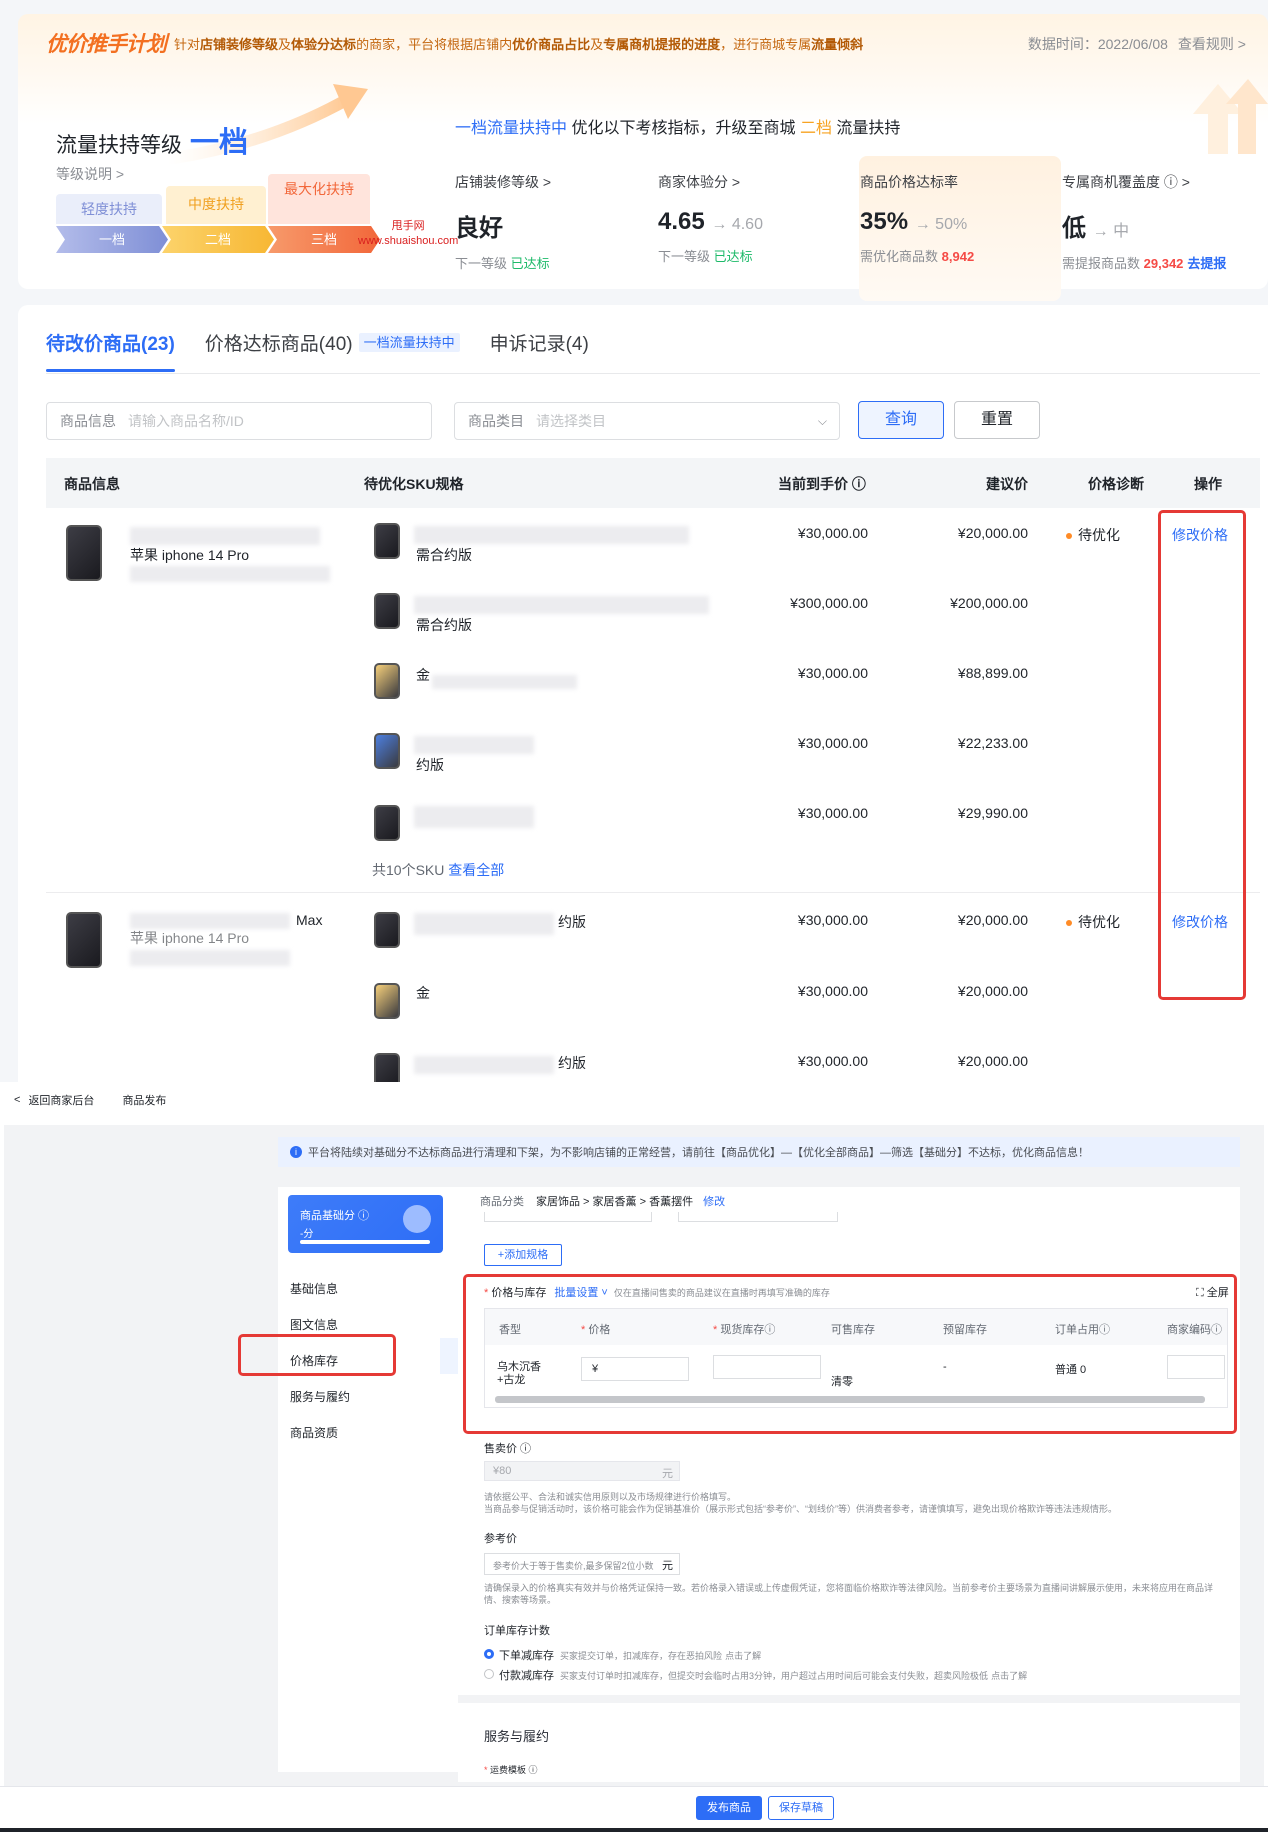 The height and width of the screenshot is (1832, 1268). I want to click on nav-images: 图文信息, so click(314, 1324).